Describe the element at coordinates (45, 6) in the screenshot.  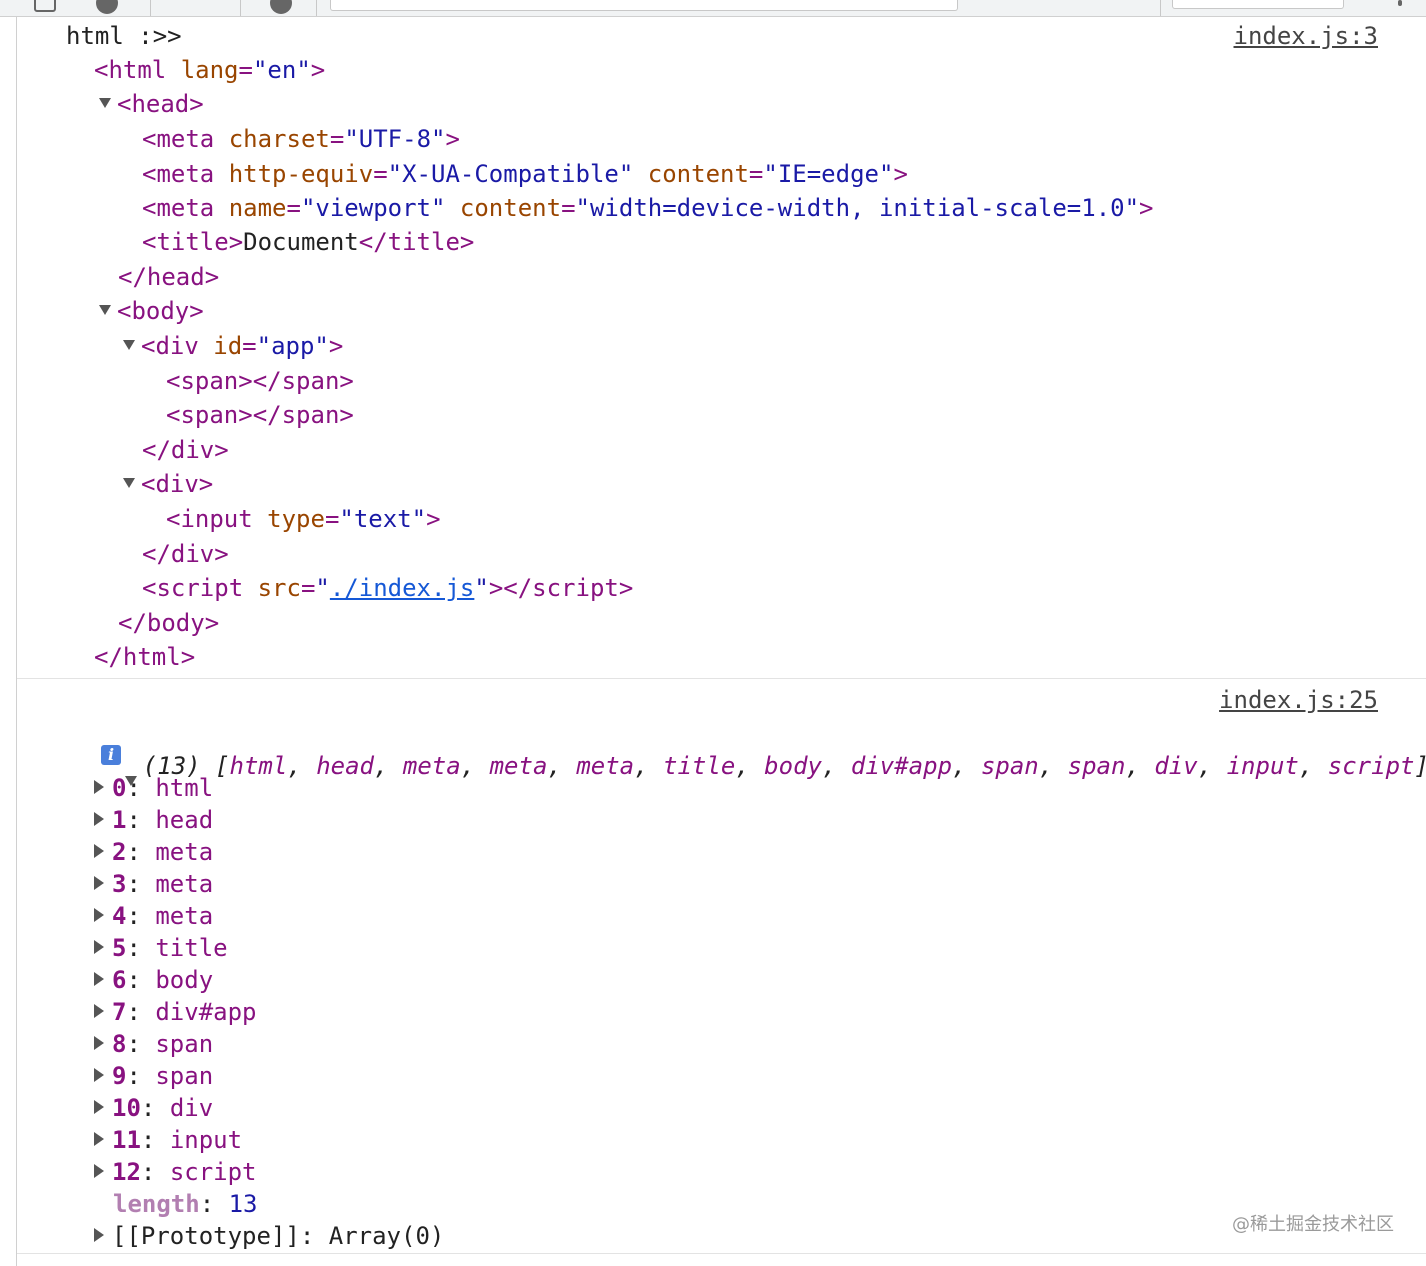
I see `sidebar-toggle-icon` at that location.